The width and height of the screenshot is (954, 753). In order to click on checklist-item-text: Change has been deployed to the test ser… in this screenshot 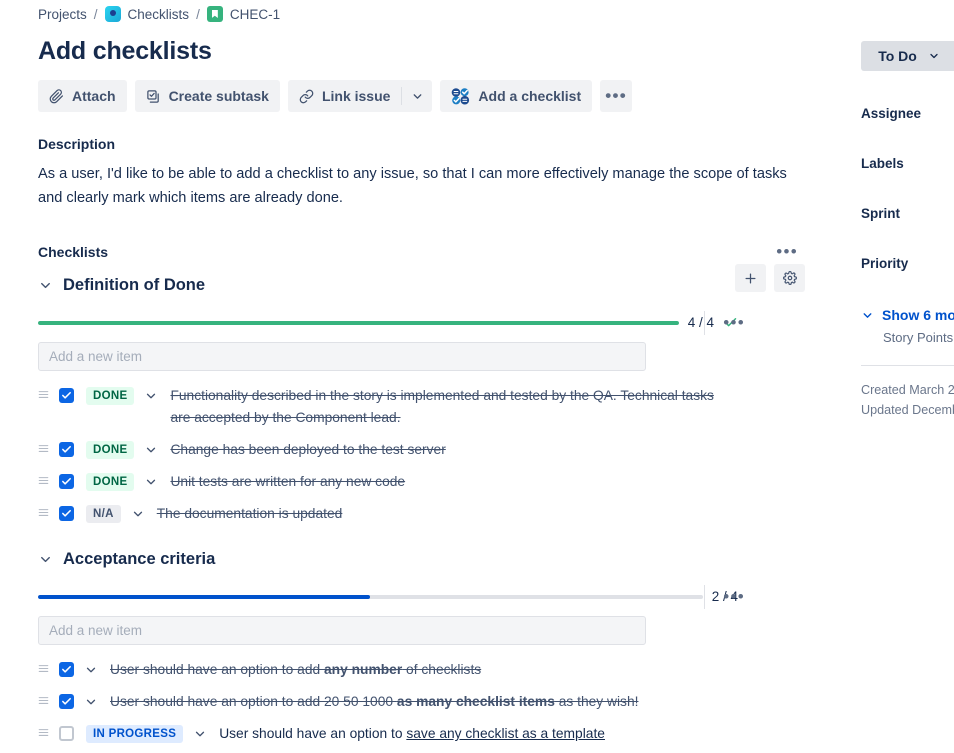, I will do `click(307, 450)`.